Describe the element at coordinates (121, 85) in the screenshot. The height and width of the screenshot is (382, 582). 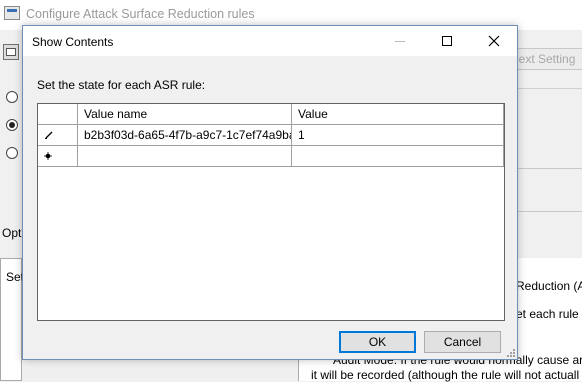
I see `dialog-prompt: Set the state for each ASR rule:` at that location.